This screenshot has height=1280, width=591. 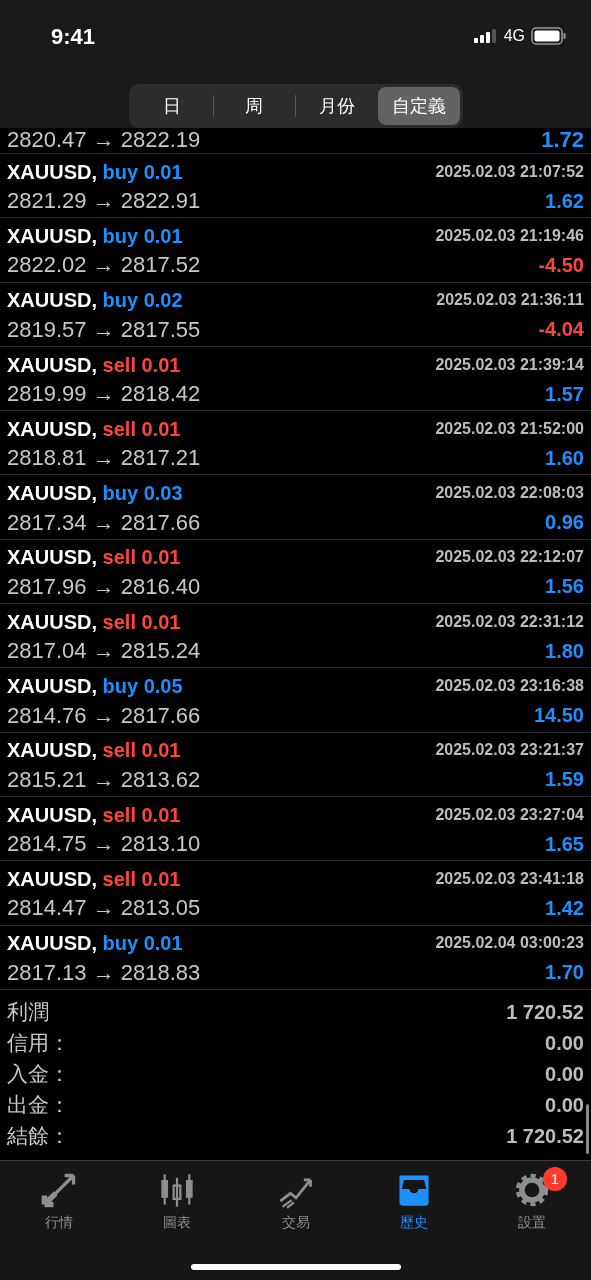 I want to click on trade-time: 2025.02.03 22:31:12, so click(x=509, y=621).